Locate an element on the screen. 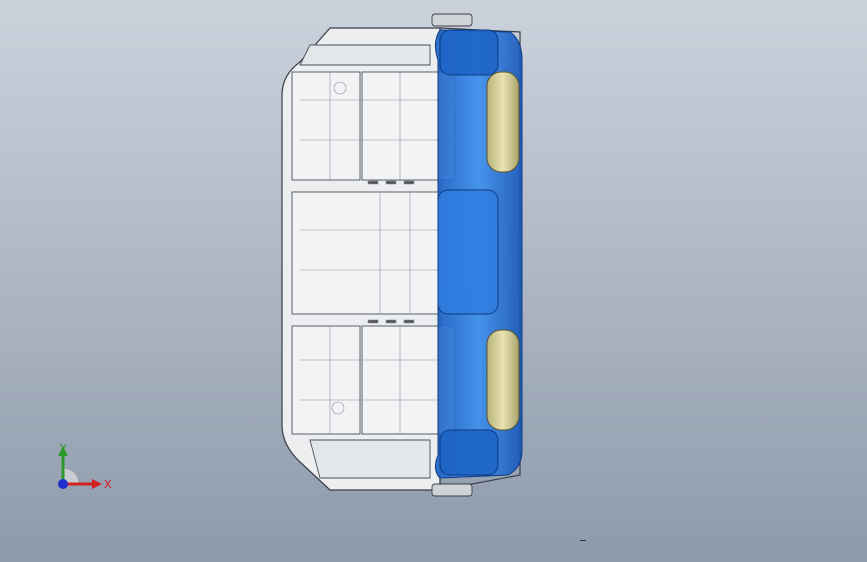 The image size is (867, 562). y-axis-label: Y is located at coordinates (63, 448).